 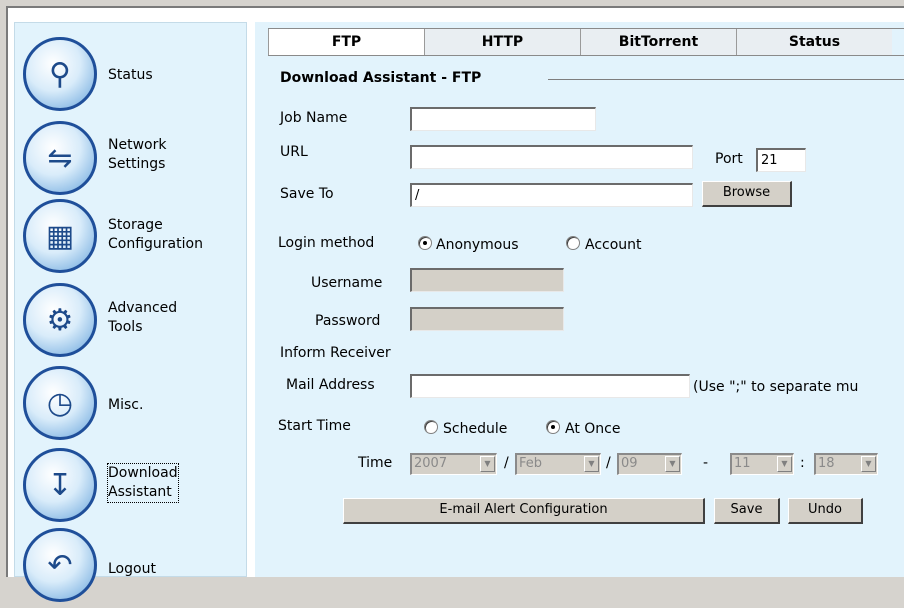 What do you see at coordinates (825, 511) in the screenshot?
I see `undo-button: Undo` at bounding box center [825, 511].